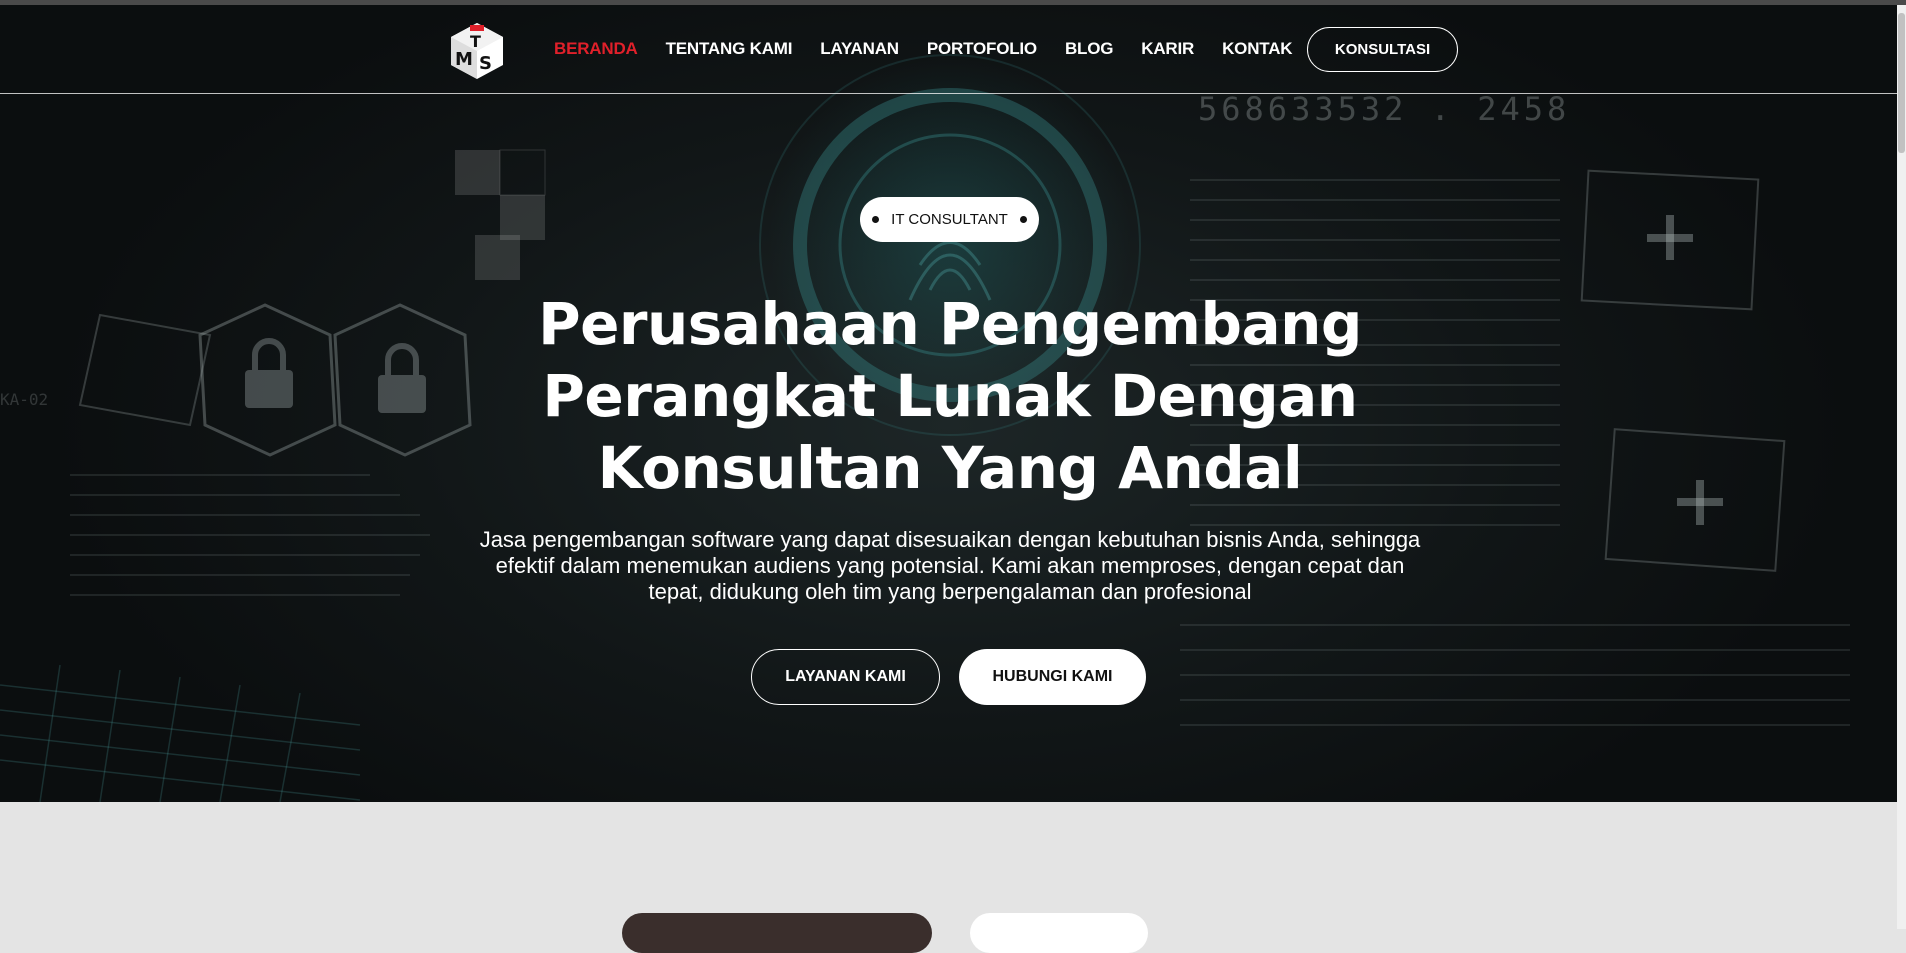  I want to click on hubungi-kami-button: HUBUNGI KAMI, so click(1052, 677).